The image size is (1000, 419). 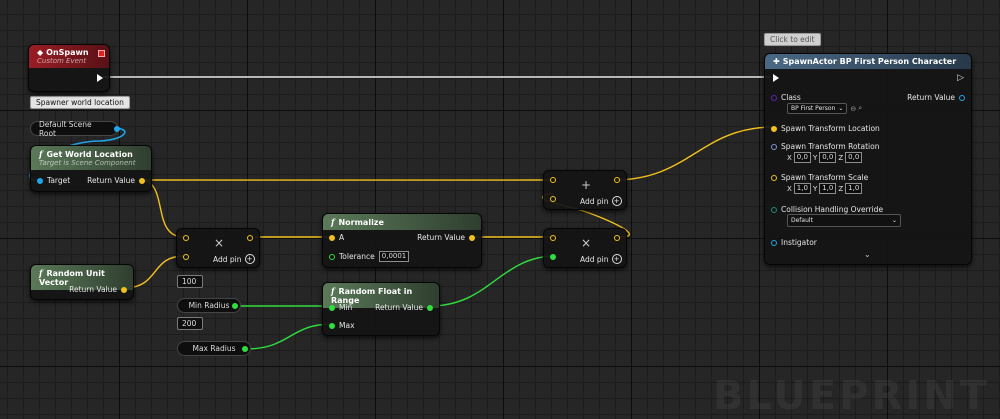 I want to click on function-icon: f, so click(x=332, y=291).